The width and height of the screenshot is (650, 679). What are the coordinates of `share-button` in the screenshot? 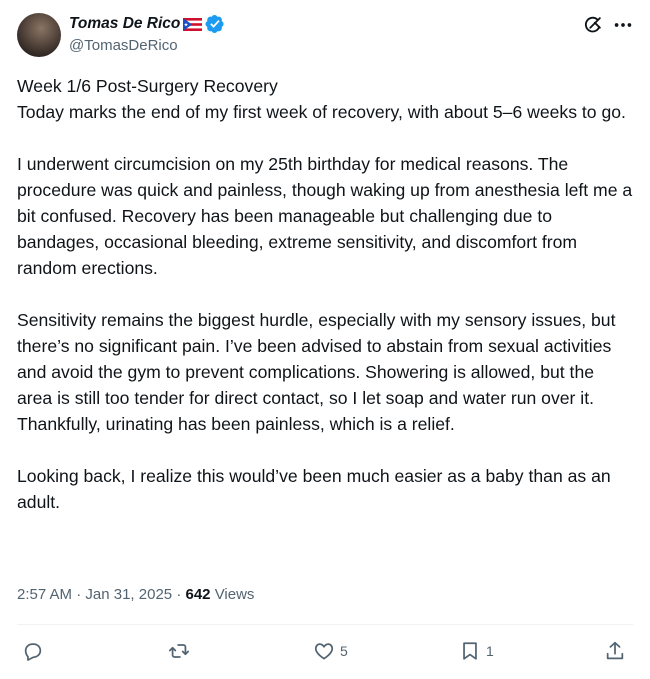 It's located at (615, 651).